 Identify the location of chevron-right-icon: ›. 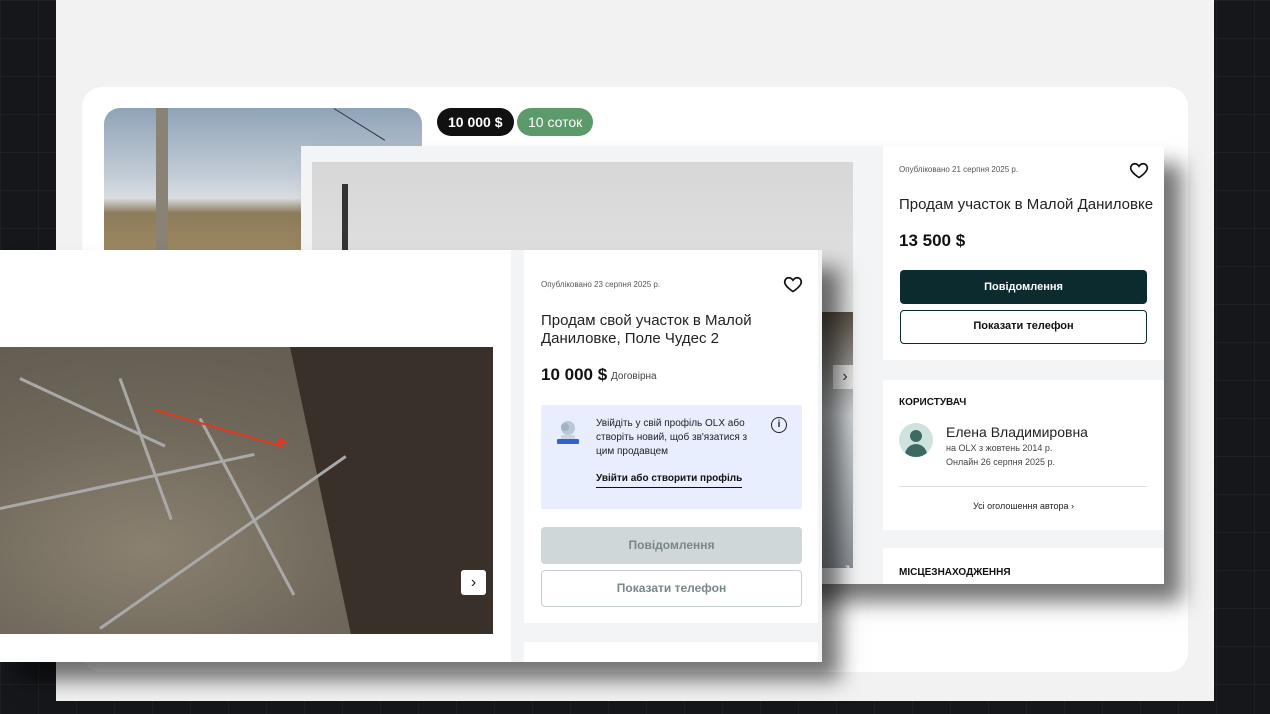
(1073, 506).